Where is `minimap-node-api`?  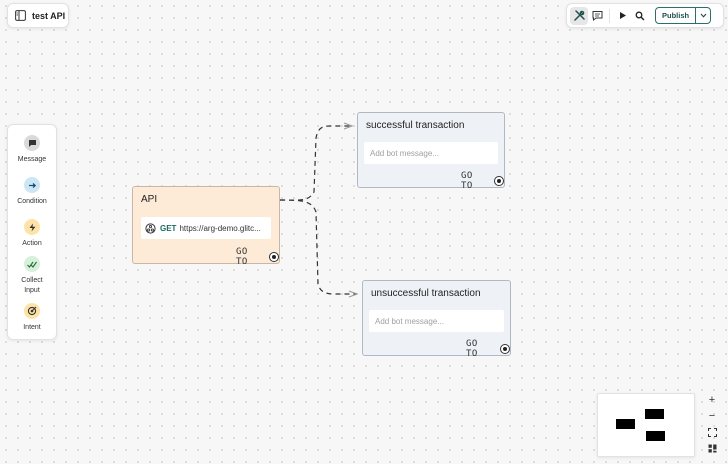
minimap-node-api is located at coordinates (625, 424).